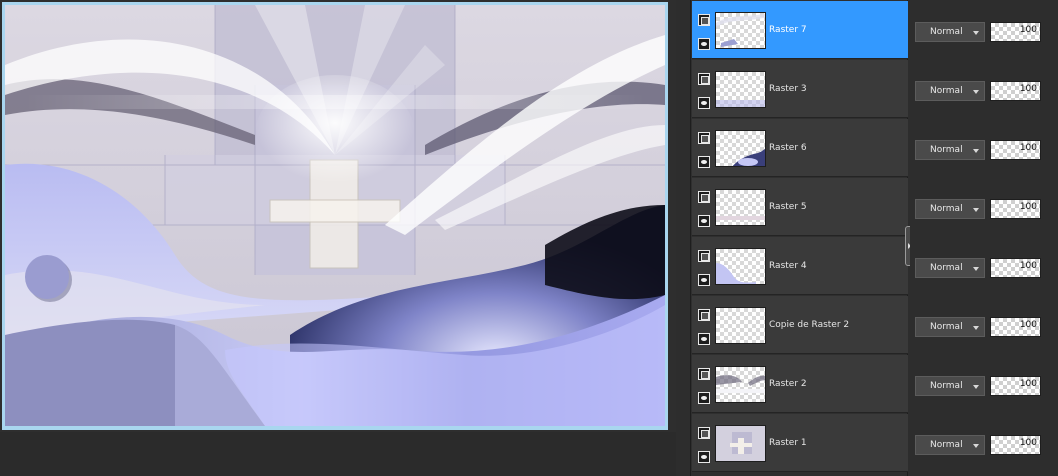 The width and height of the screenshot is (1058, 476). What do you see at coordinates (788, 207) in the screenshot?
I see `layer-name: Raster 5` at bounding box center [788, 207].